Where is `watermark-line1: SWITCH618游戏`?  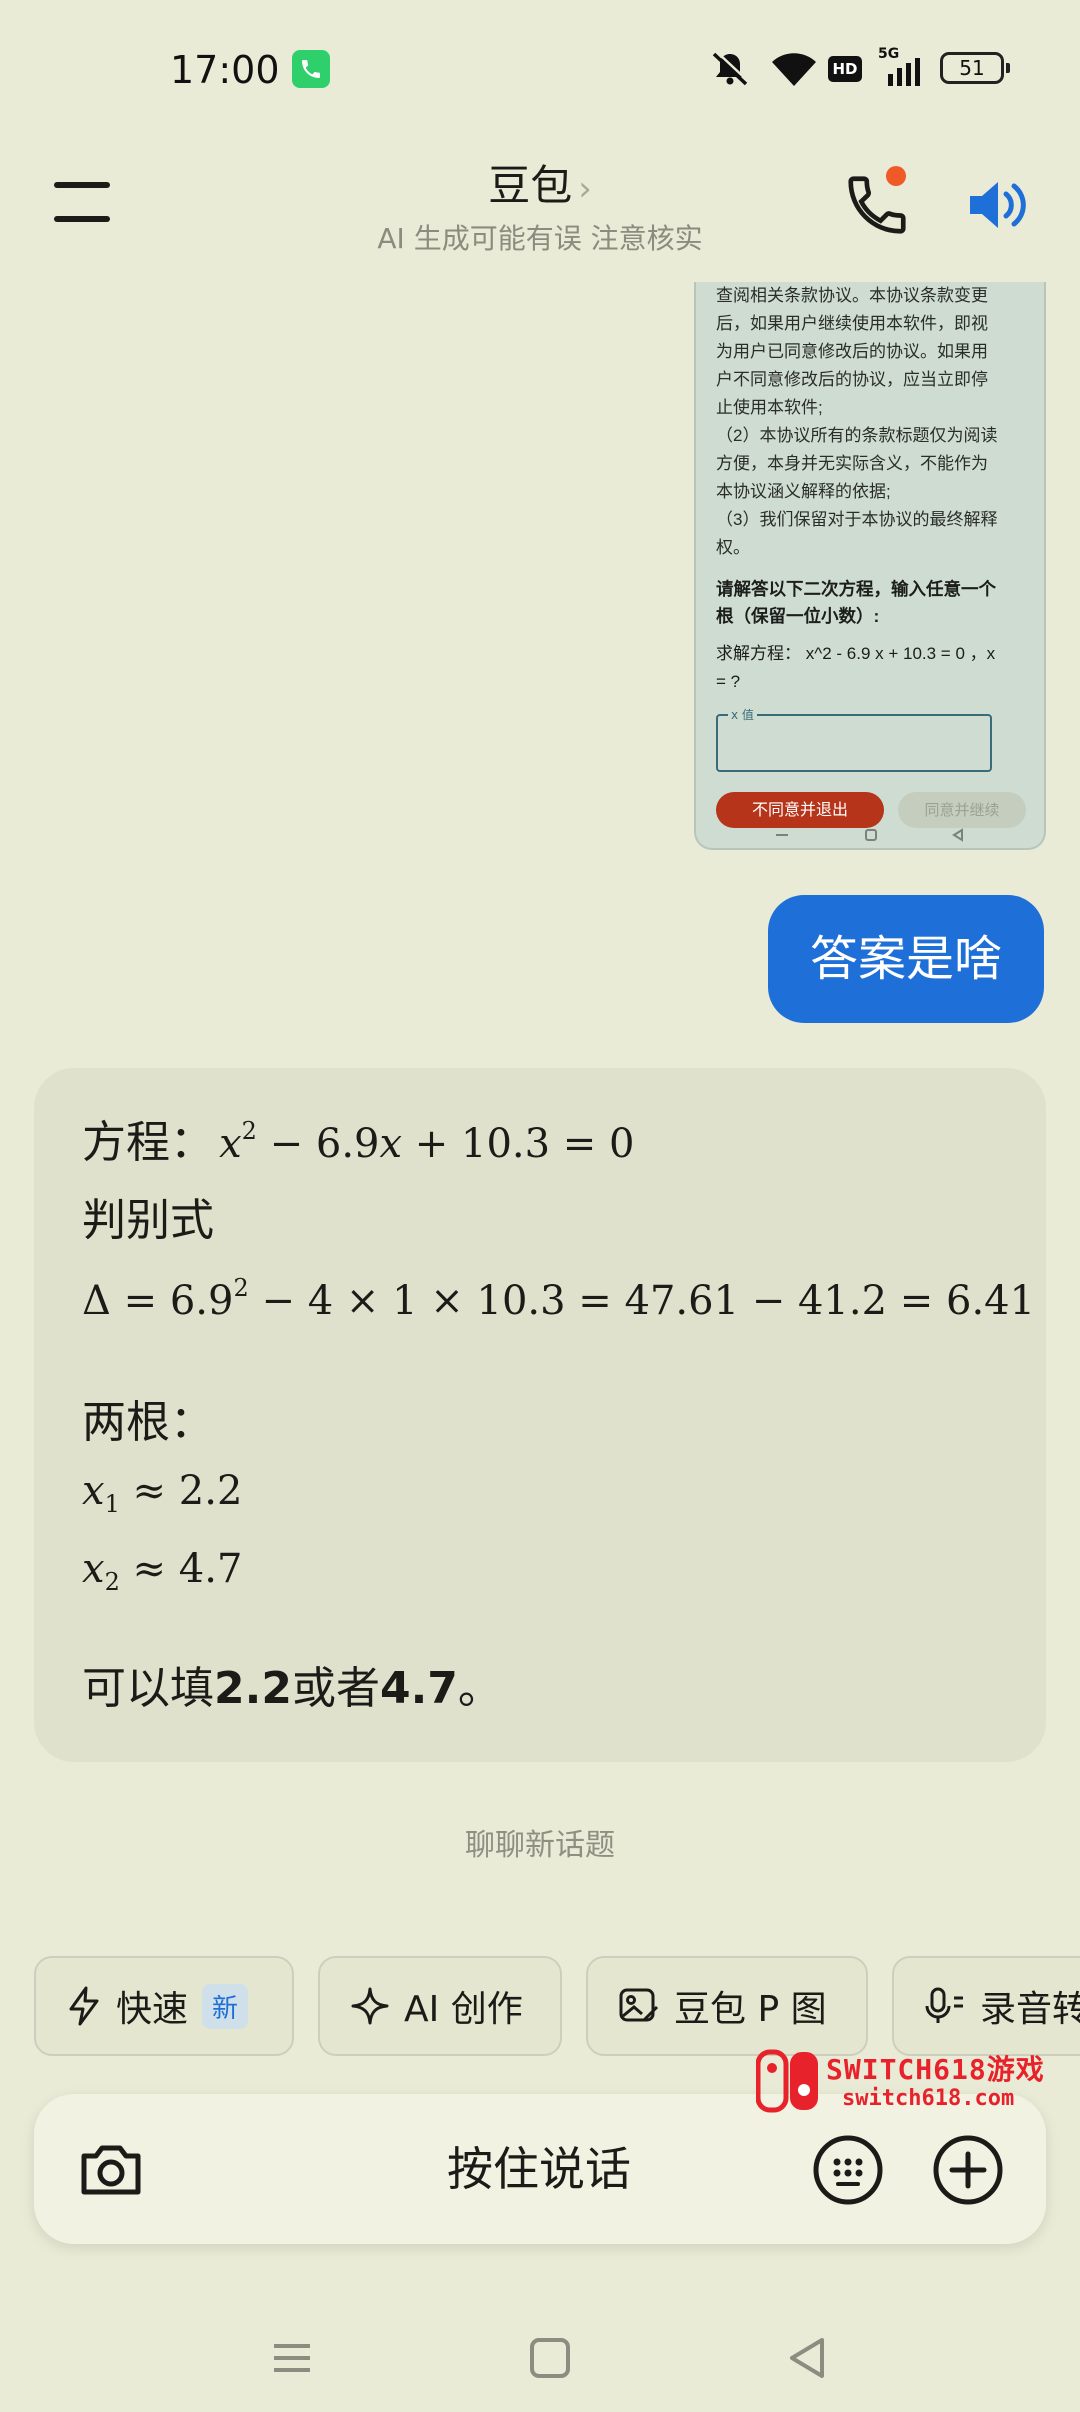
watermark-line1: SWITCH618游戏 is located at coordinates (935, 2069).